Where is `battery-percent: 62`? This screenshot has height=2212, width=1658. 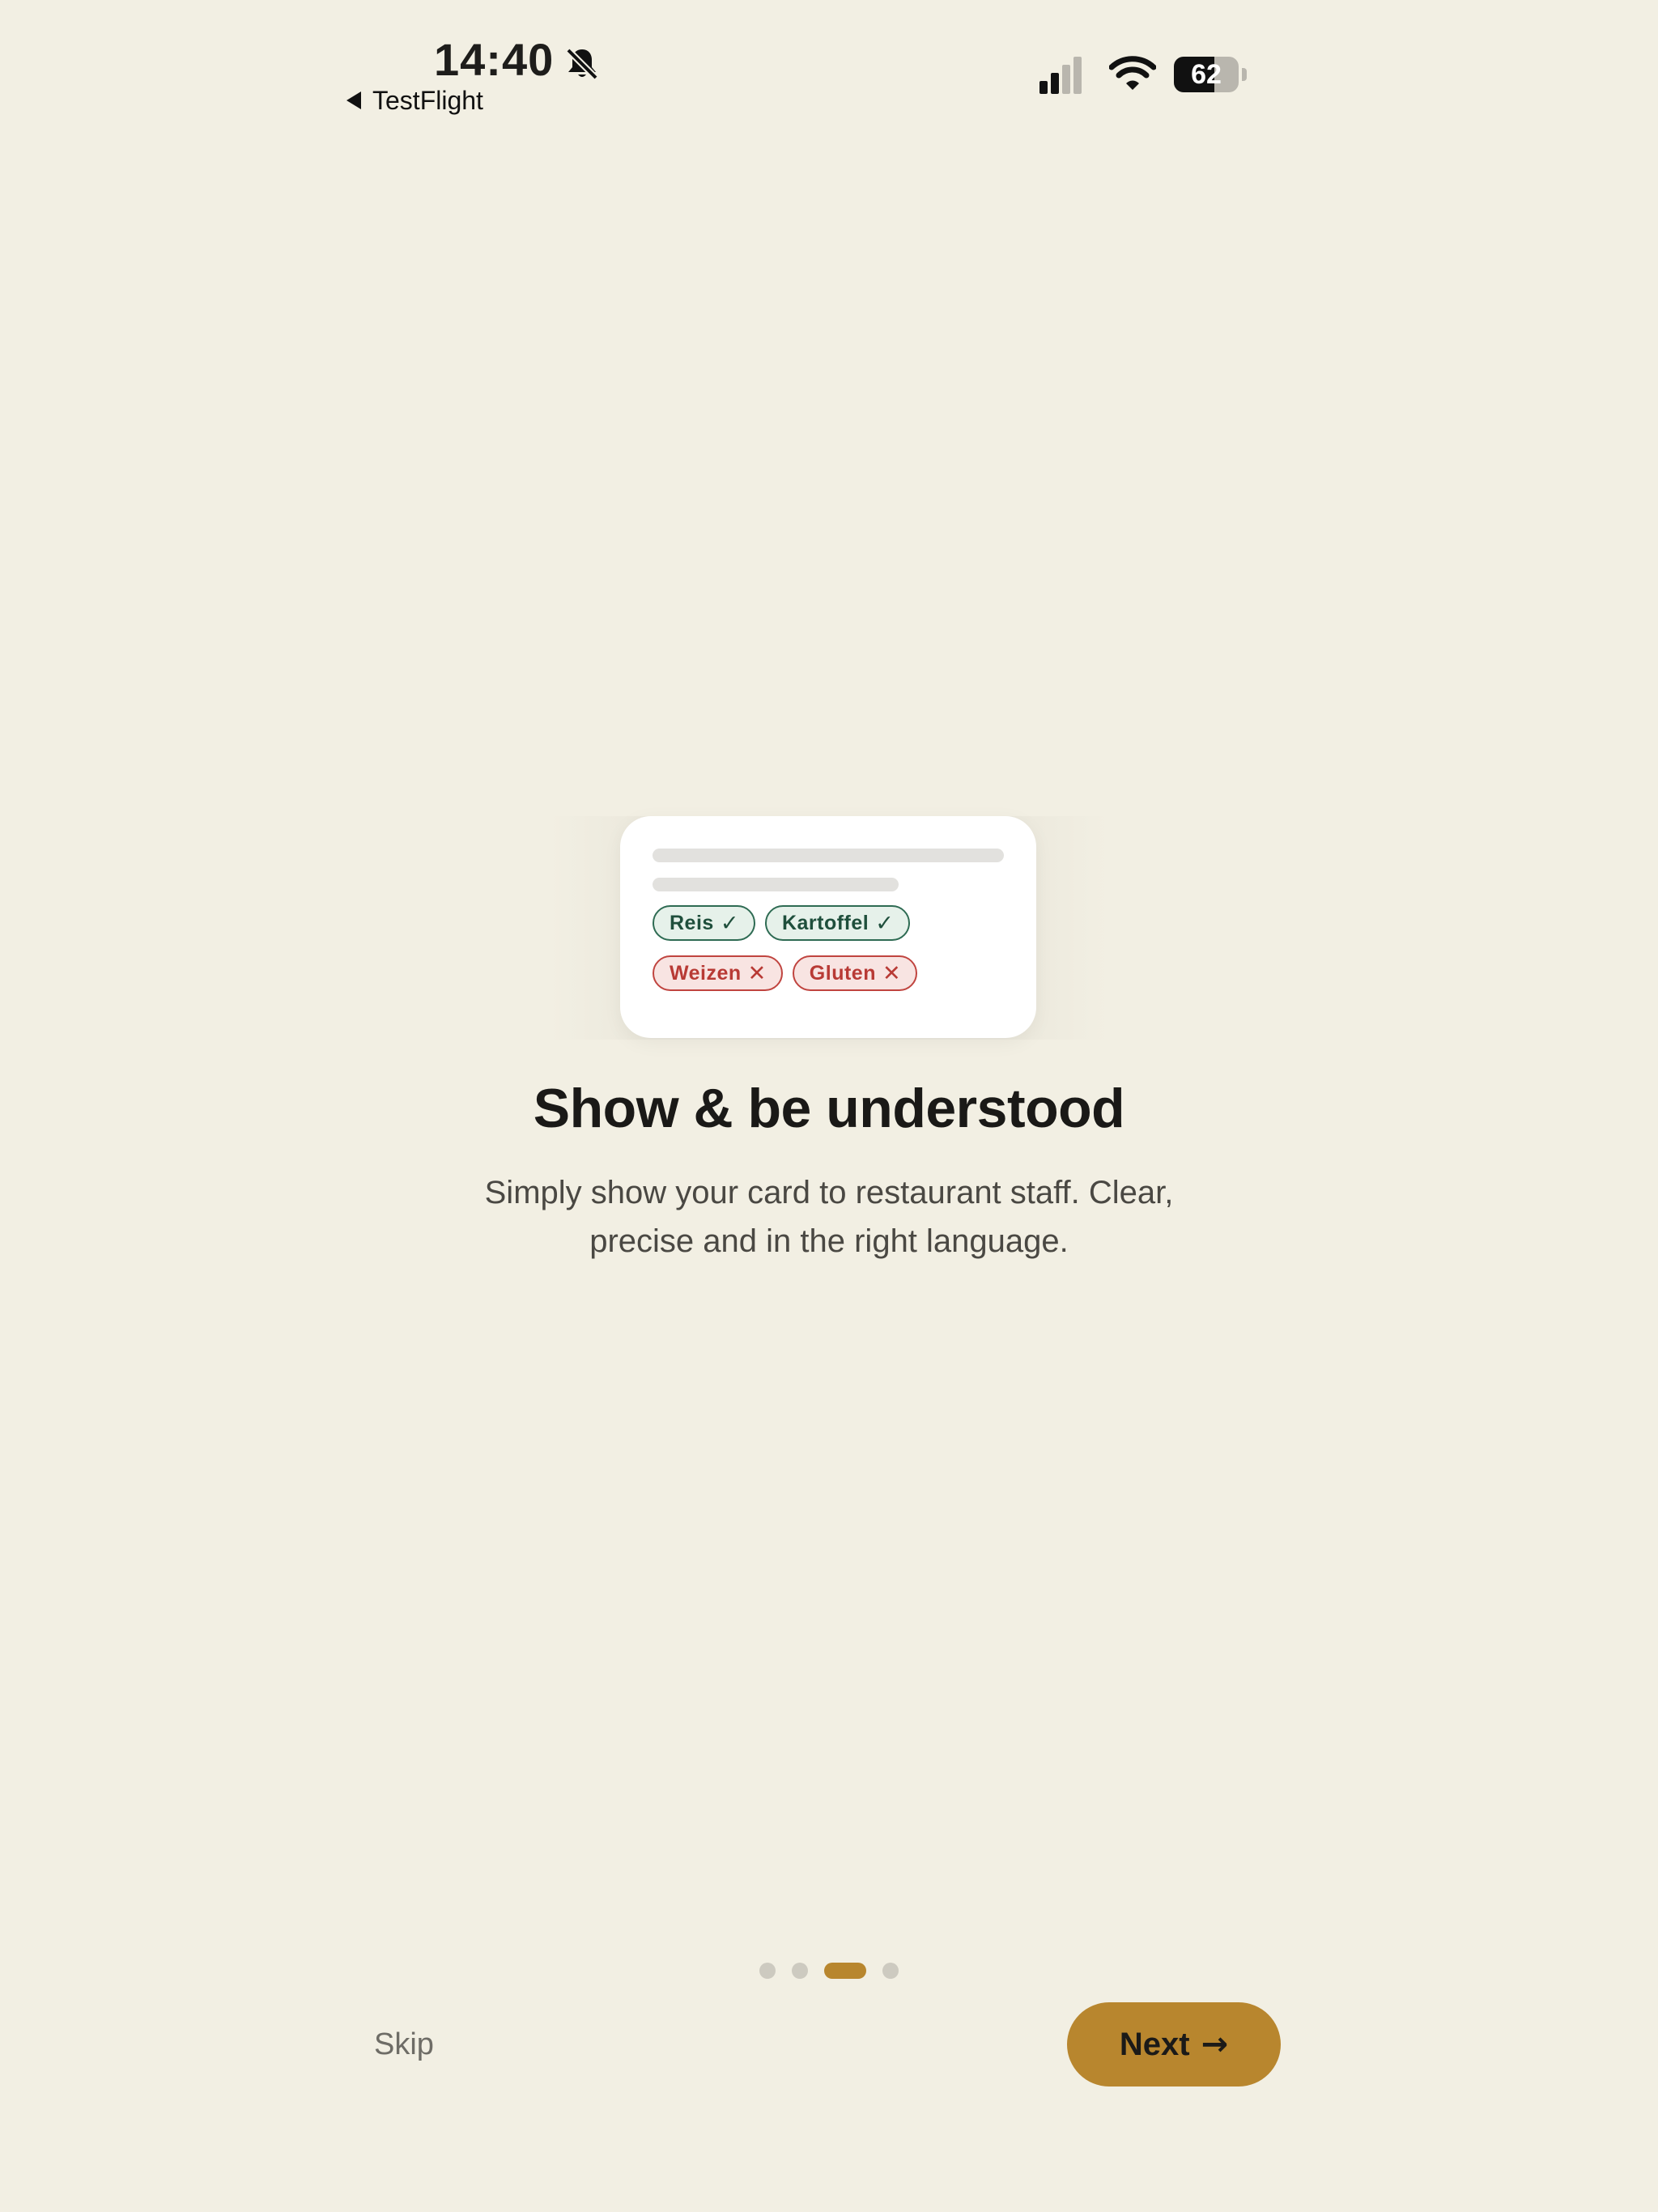
battery-percent: 62 is located at coordinates (1206, 74).